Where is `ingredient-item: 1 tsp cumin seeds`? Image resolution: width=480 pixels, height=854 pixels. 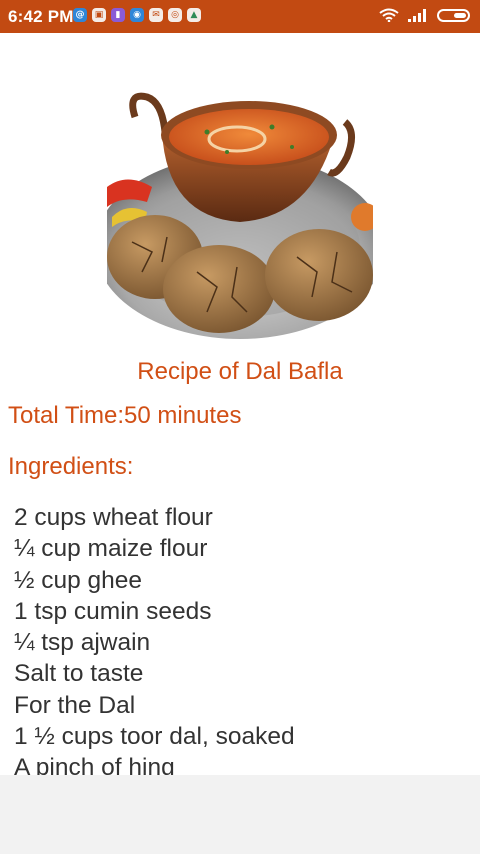 ingredient-item: 1 tsp cumin seeds is located at coordinates (113, 611).